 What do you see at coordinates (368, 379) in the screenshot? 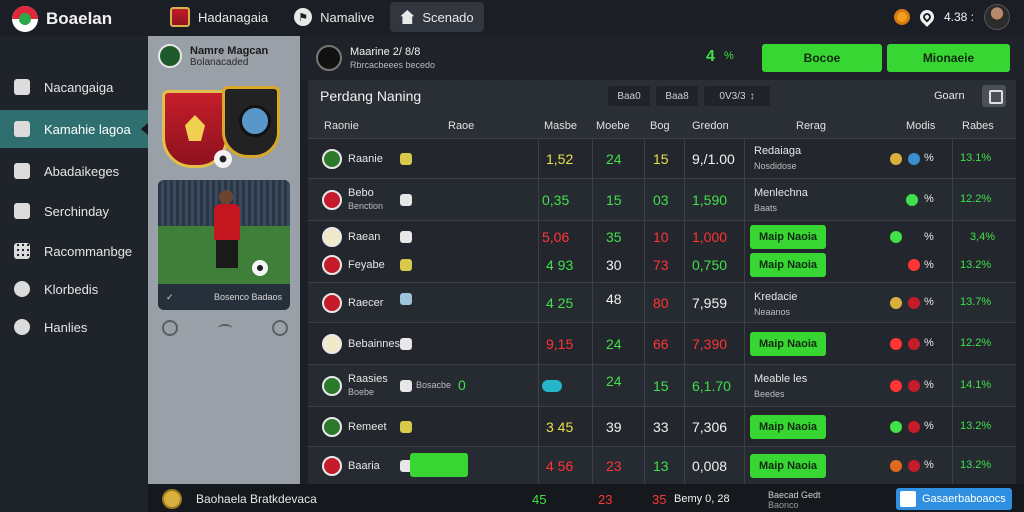
I see `team-name: Raasies` at bounding box center [368, 379].